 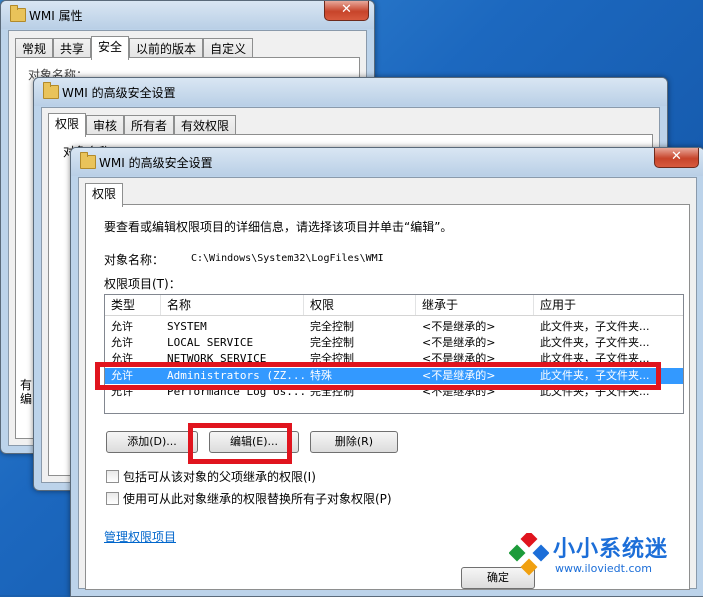 I want to click on watermark-logo-icon, so click(x=529, y=554).